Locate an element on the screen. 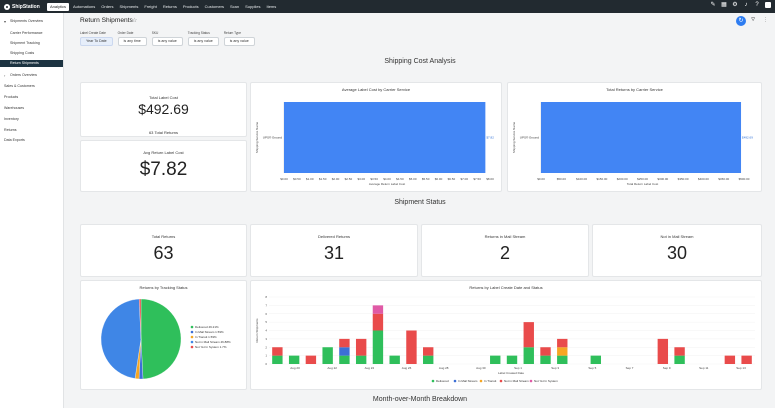  x-tick-label: Aug 26 is located at coordinates (407, 368).